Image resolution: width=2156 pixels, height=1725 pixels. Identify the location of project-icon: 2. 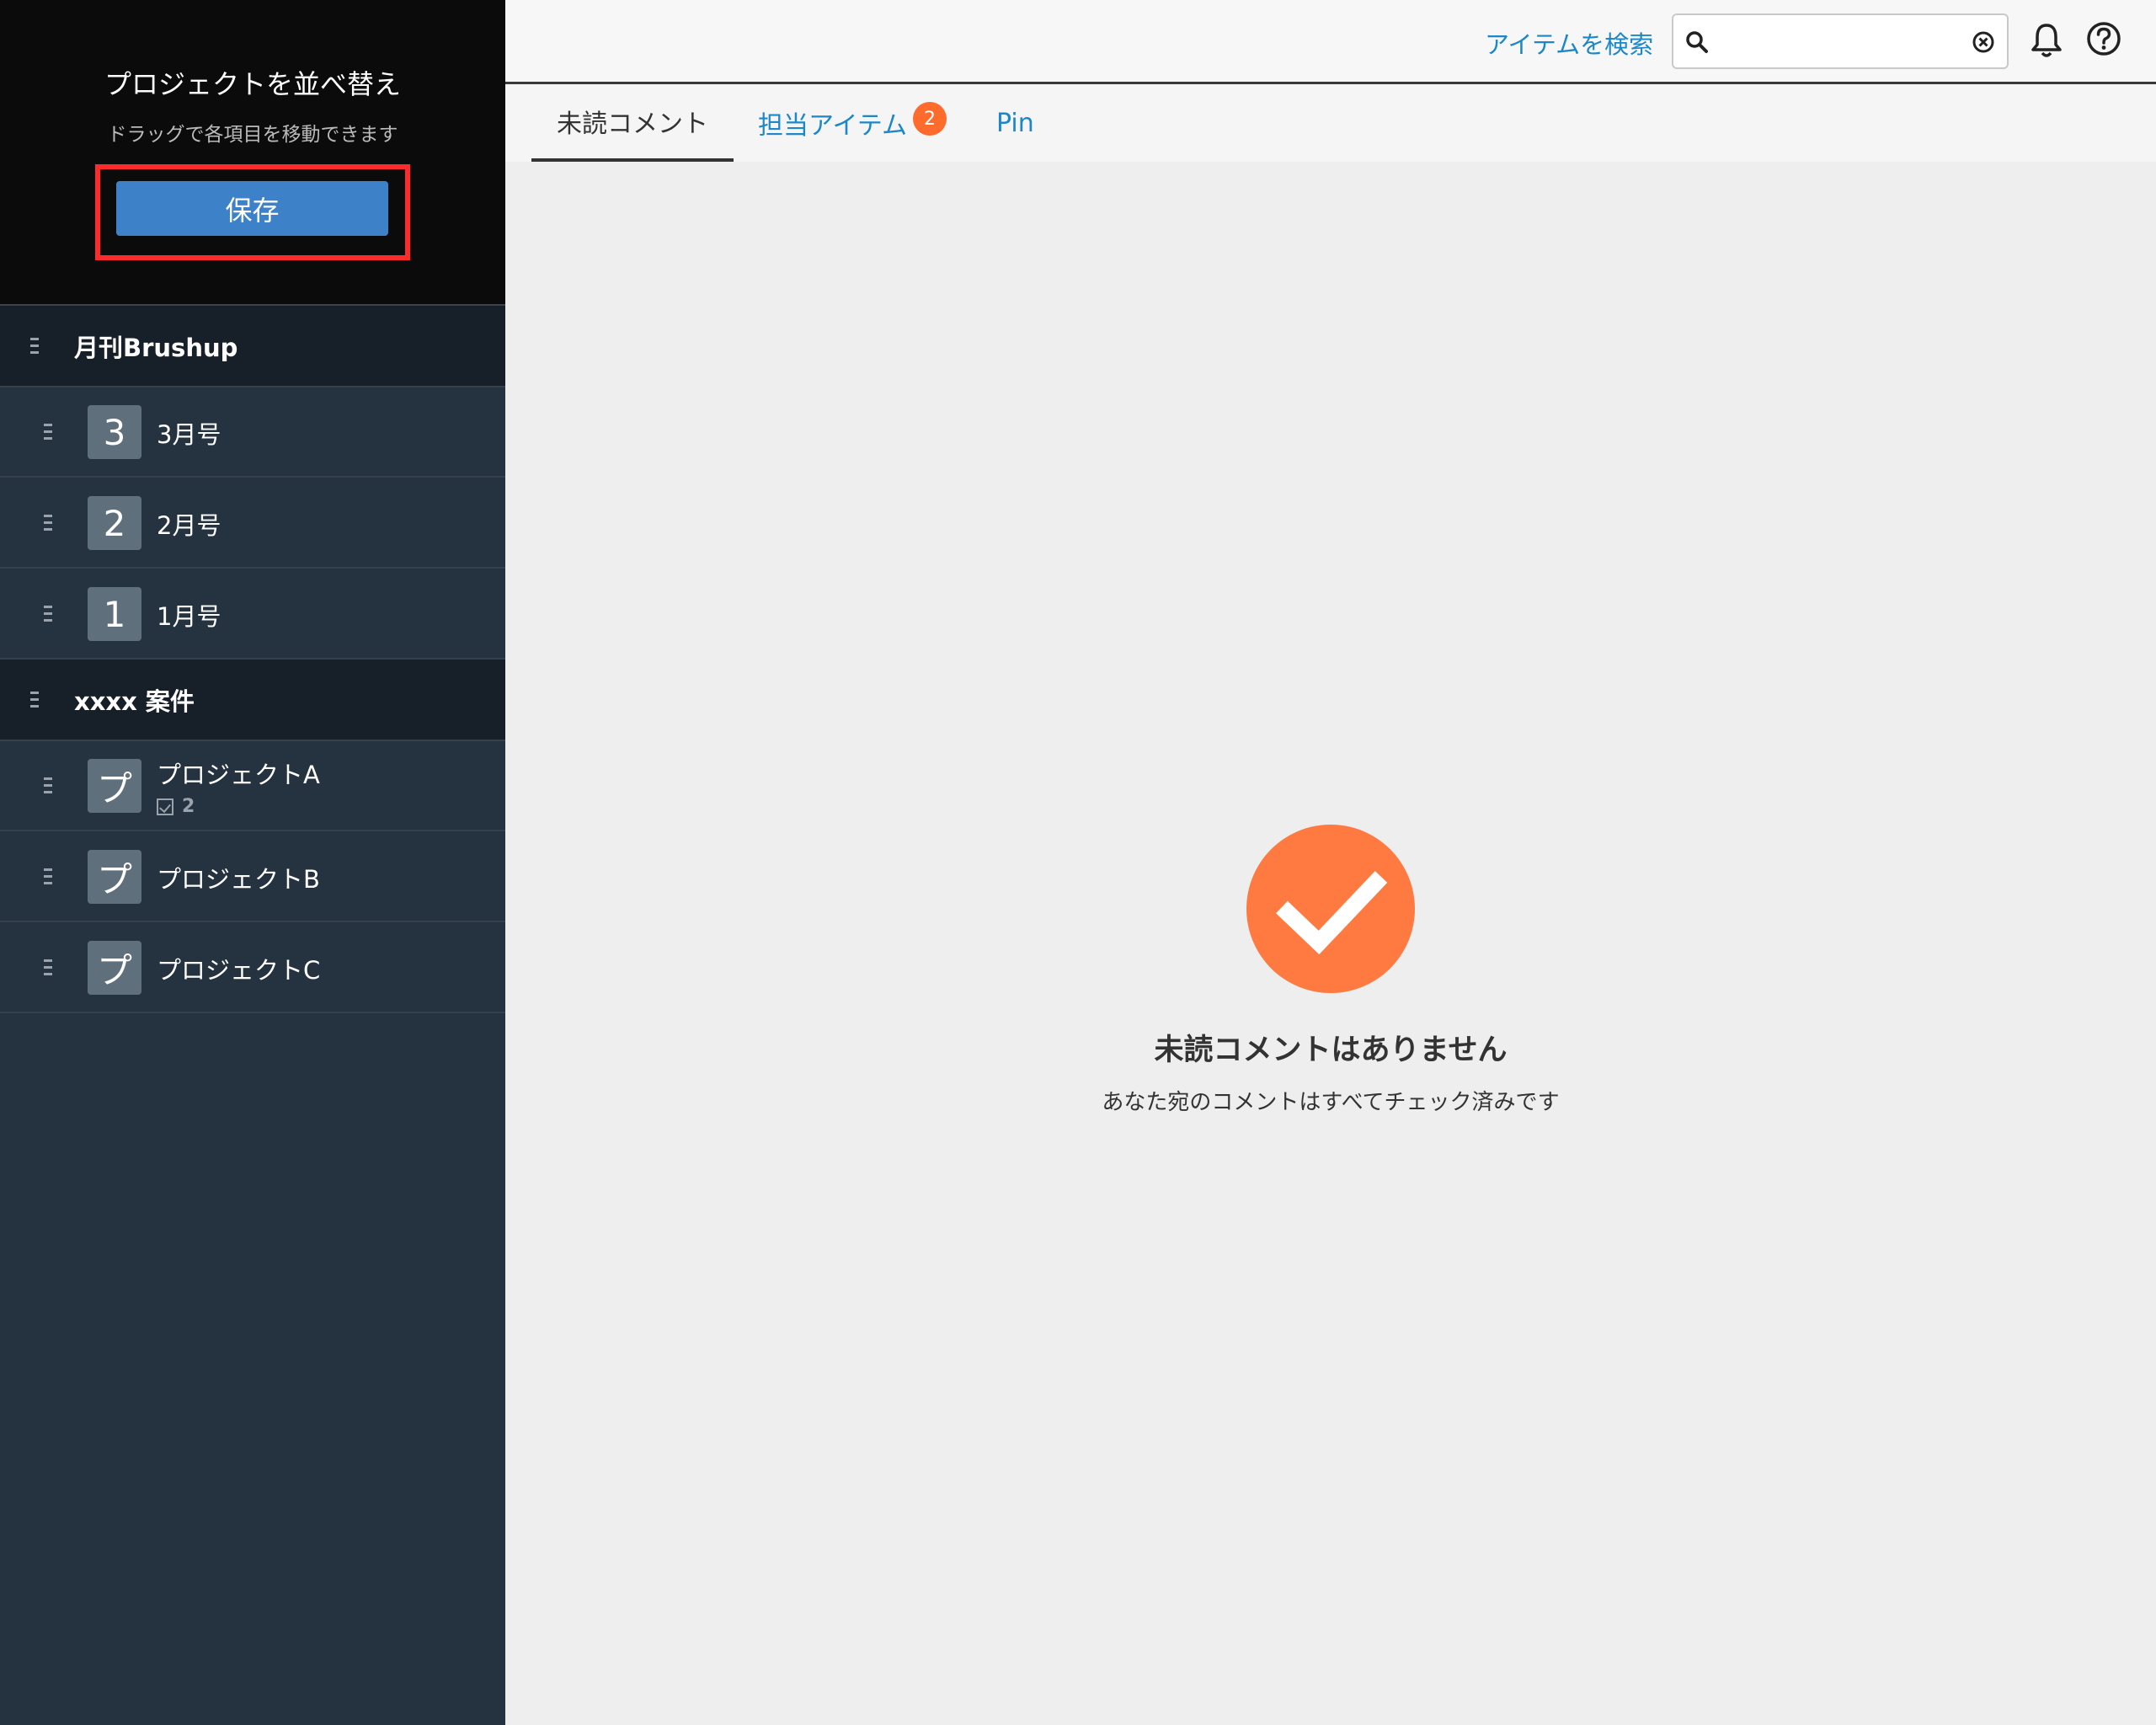
(115, 523).